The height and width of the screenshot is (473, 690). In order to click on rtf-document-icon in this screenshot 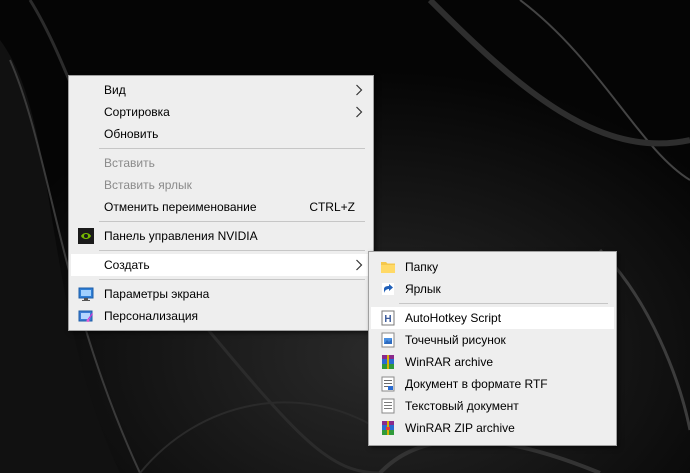, I will do `click(388, 384)`.